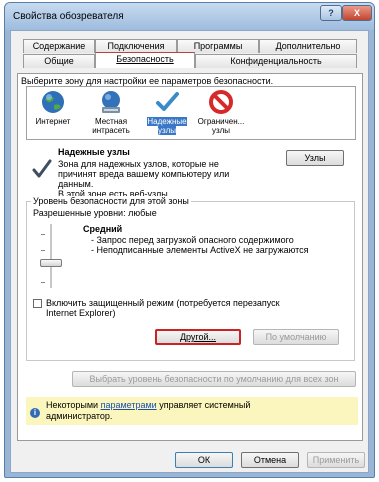 Image resolution: width=379 pixels, height=482 pixels. I want to click on zone-trusted-label-1: Надежные, so click(167, 121).